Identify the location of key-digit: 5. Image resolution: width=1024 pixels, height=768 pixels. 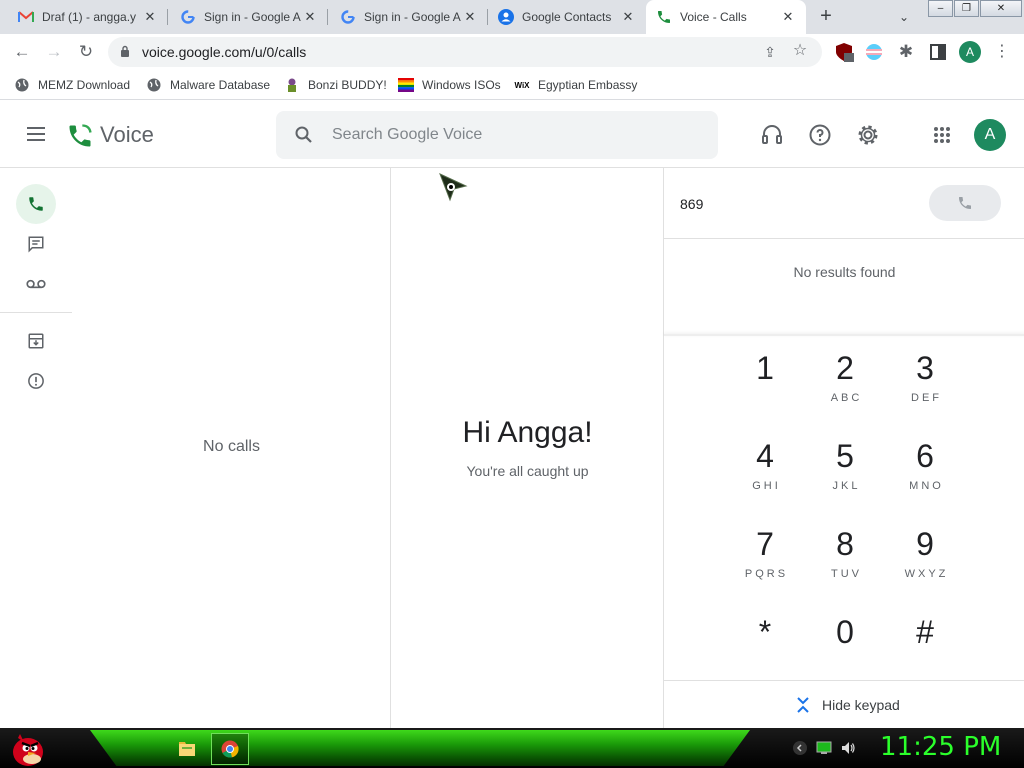
(845, 456).